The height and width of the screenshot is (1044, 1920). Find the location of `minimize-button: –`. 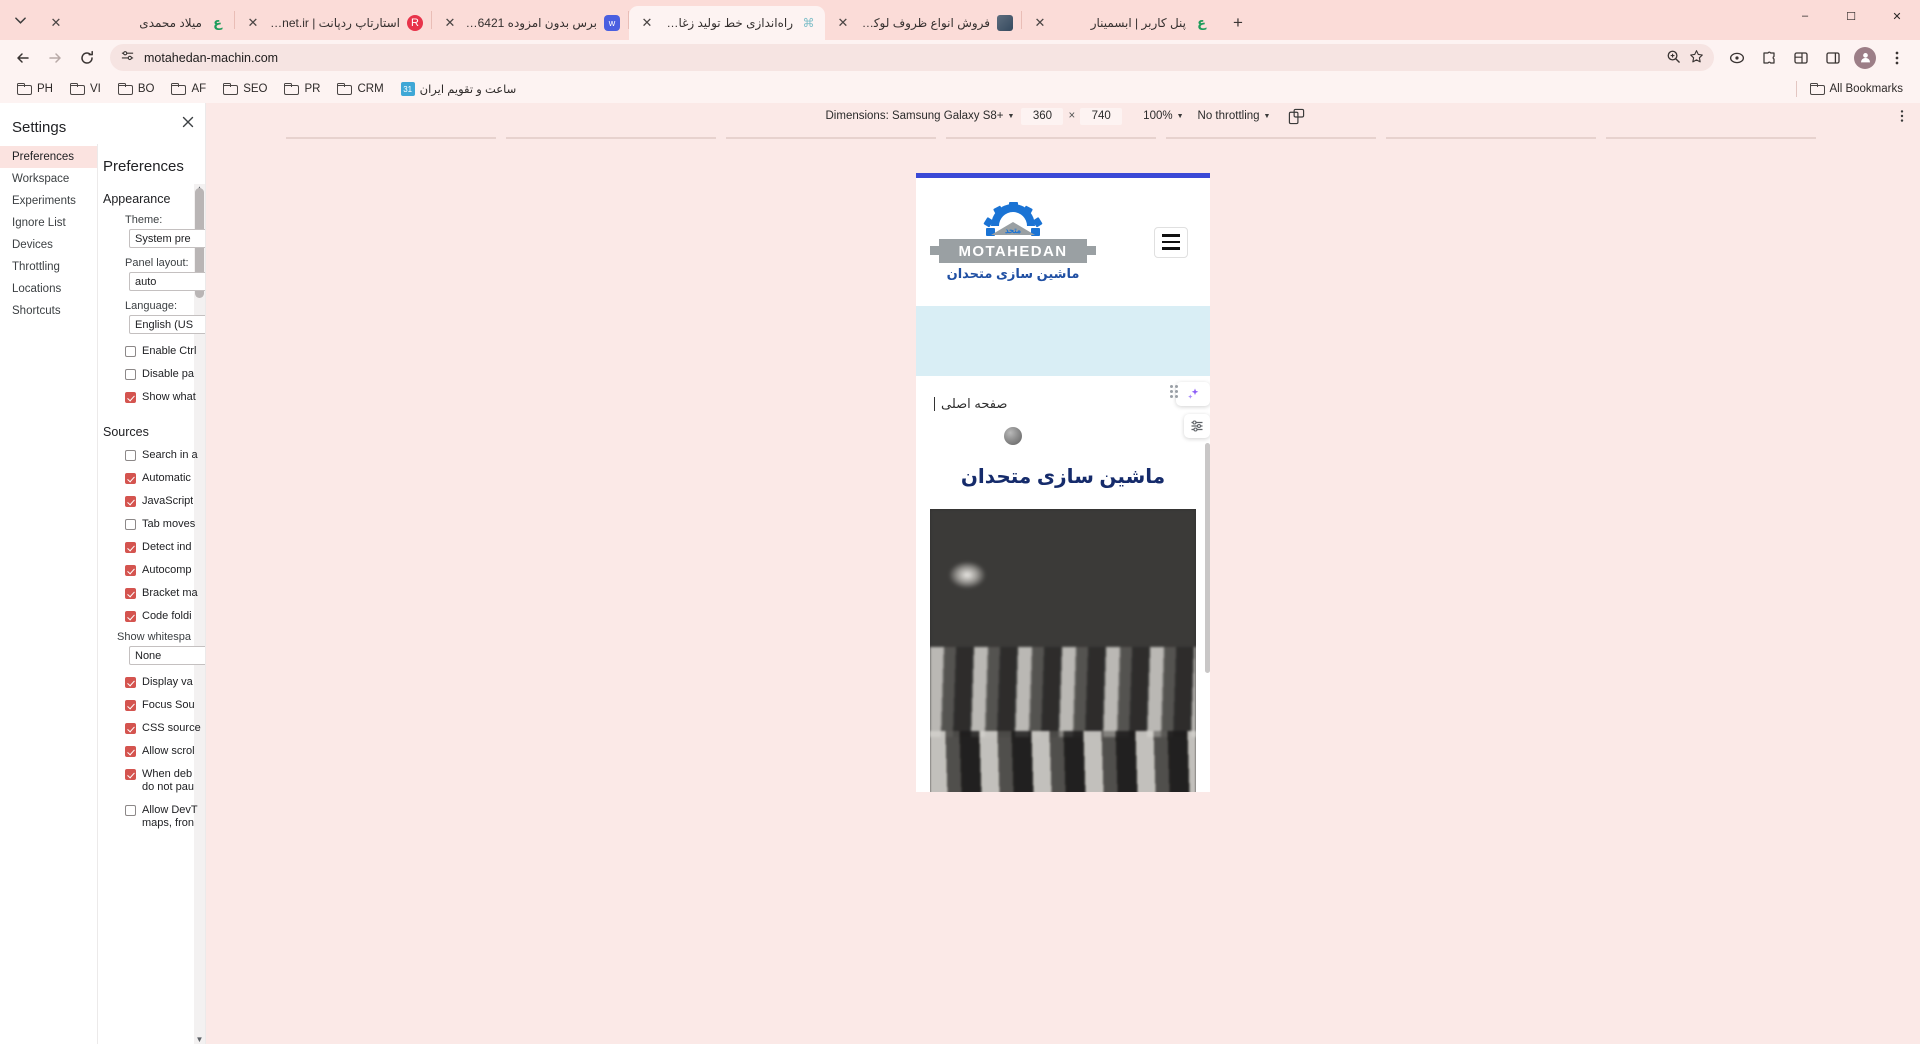

minimize-button: – is located at coordinates (1805, 16).